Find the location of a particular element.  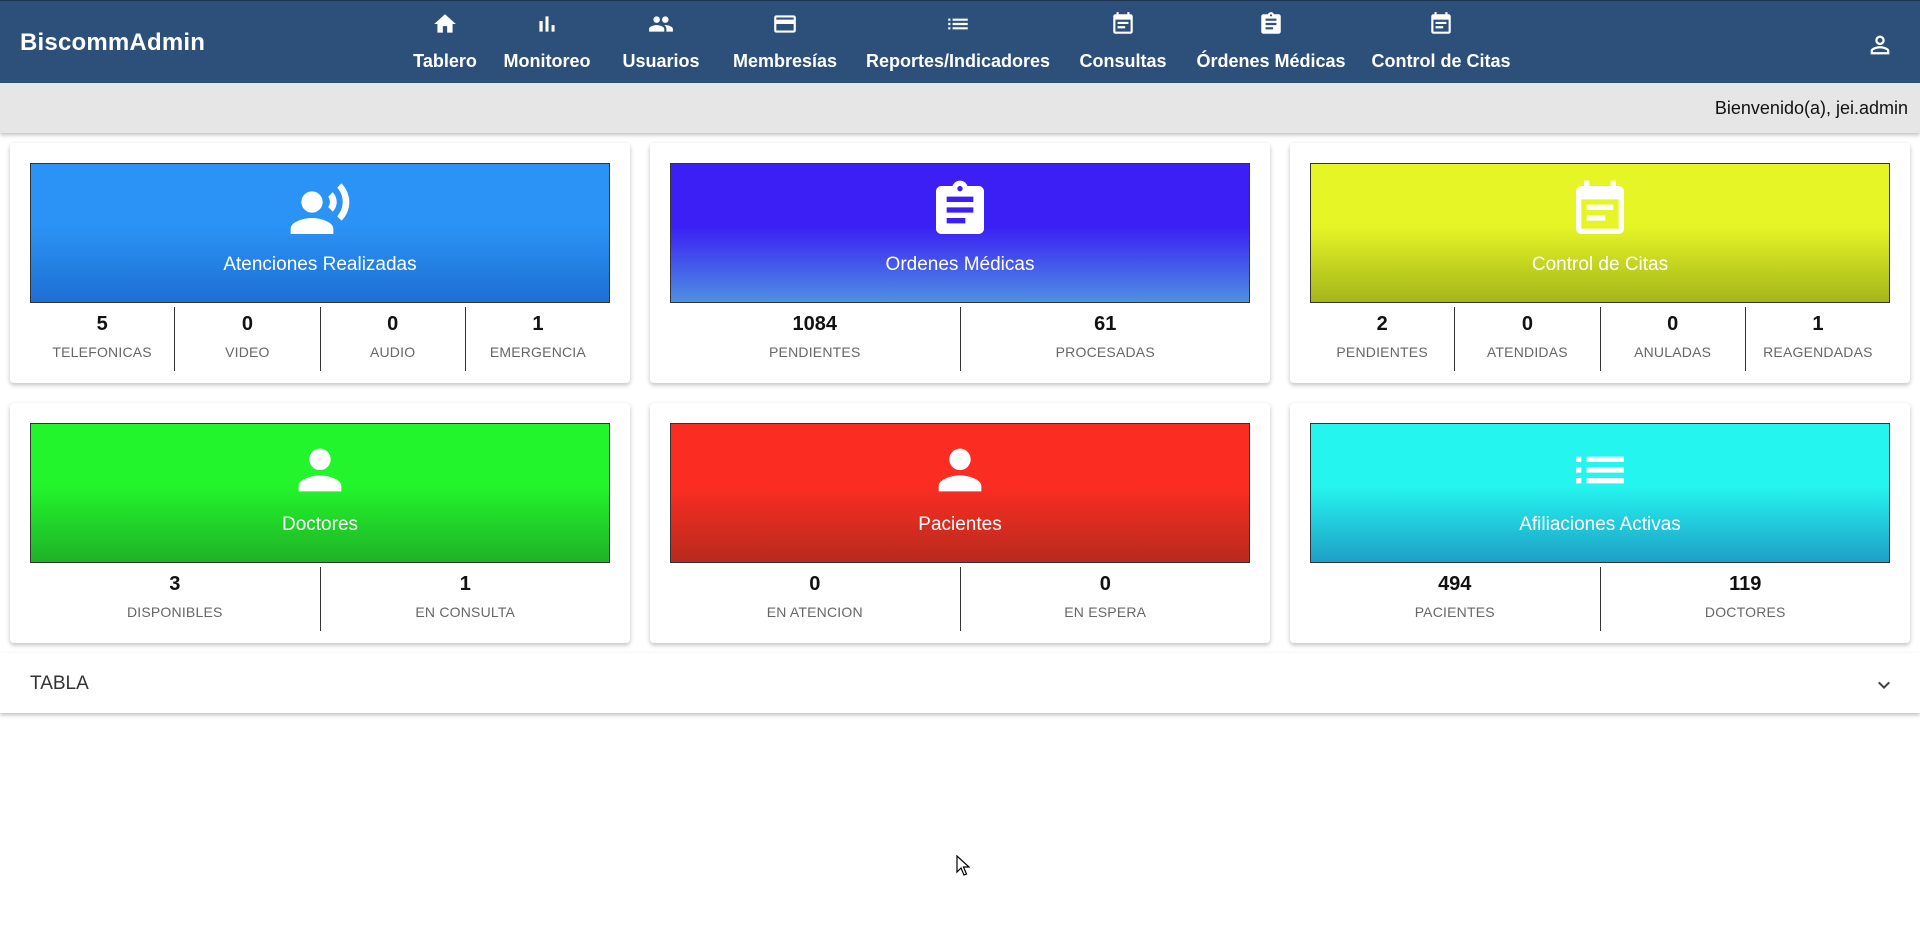

stat-doctores: 119 DOCTORES is located at coordinates (1745, 599).